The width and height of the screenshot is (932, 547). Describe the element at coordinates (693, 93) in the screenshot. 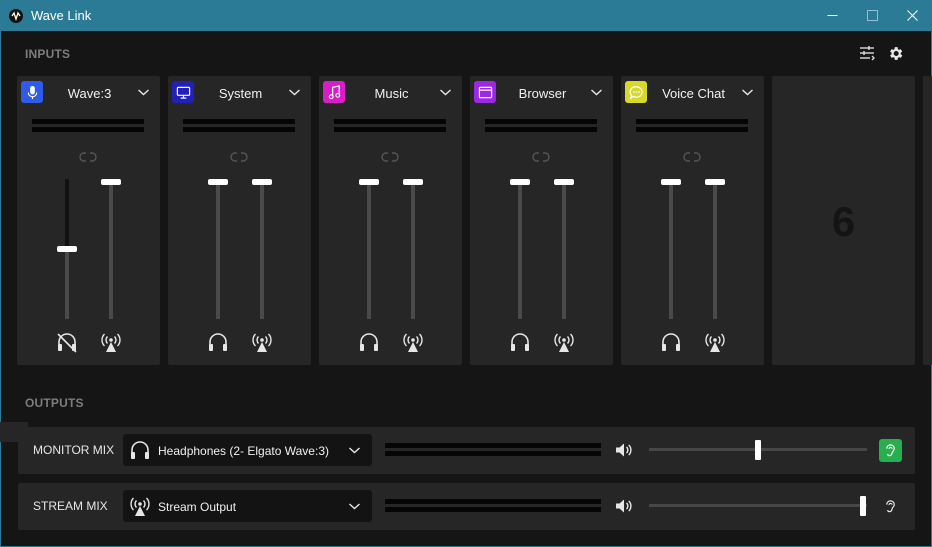

I see `channel-name: Voice Chat` at that location.